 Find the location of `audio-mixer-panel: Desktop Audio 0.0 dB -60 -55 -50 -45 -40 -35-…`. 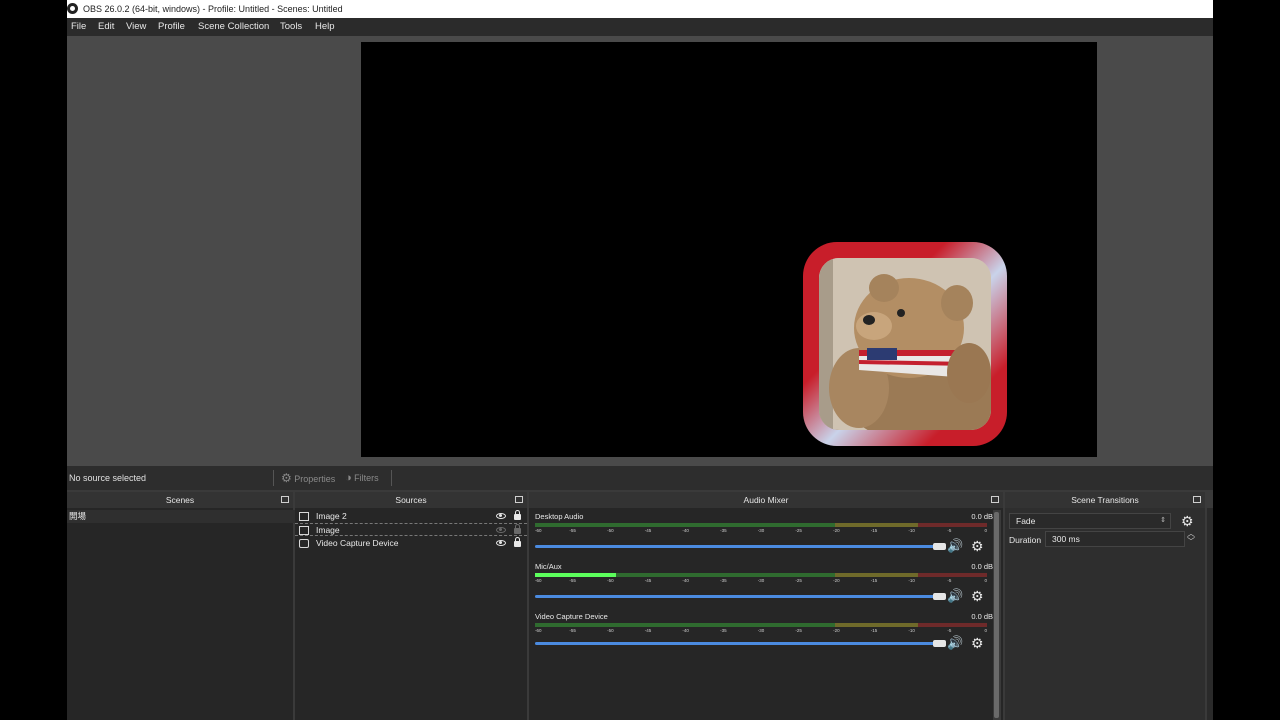

audio-mixer-panel: Desktop Audio 0.0 dB -60 -55 -50 -45 -40 -35-… is located at coordinates (766, 614).